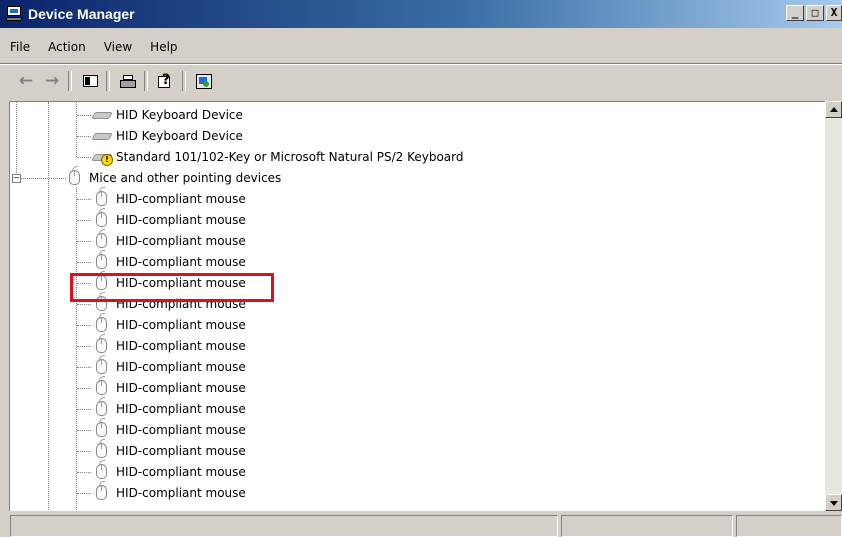  What do you see at coordinates (421, 47) in the screenshot?
I see `menu-bar: File Action View Help` at bounding box center [421, 47].